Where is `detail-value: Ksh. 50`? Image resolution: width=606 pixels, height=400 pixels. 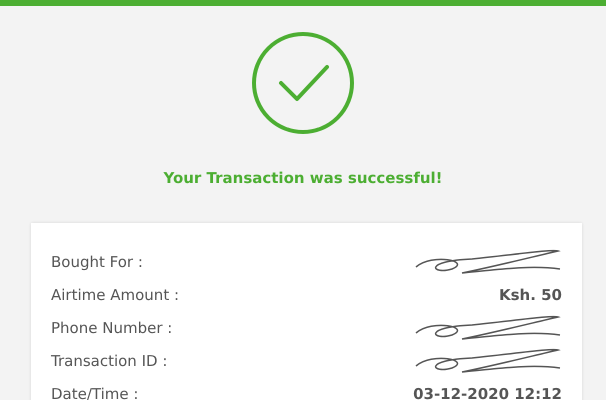
detail-value: Ksh. 50 is located at coordinates (530, 295).